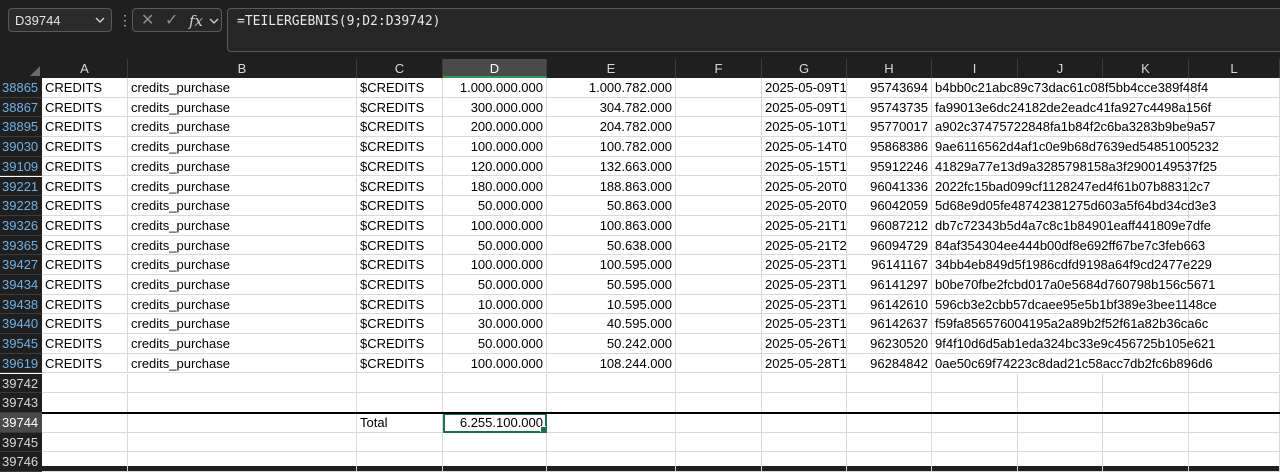 Image resolution: width=1280 pixels, height=472 pixels. Describe the element at coordinates (495, 166) in the screenshot. I see `cell-d: 120.000.000` at that location.